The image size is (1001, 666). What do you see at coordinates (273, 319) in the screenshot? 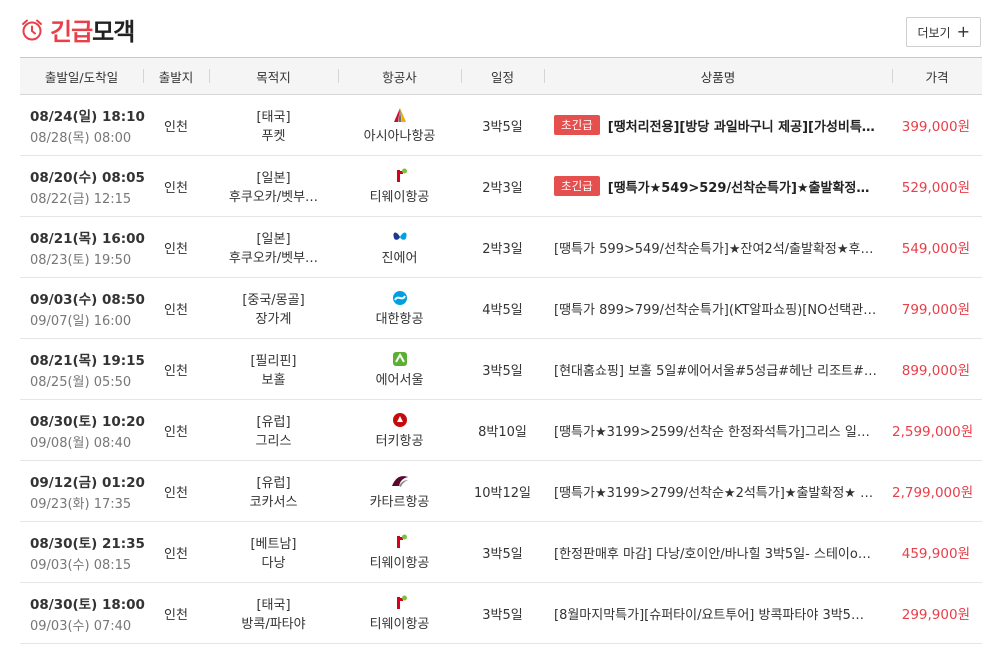
I see `destination-city: 장가계` at bounding box center [273, 319].